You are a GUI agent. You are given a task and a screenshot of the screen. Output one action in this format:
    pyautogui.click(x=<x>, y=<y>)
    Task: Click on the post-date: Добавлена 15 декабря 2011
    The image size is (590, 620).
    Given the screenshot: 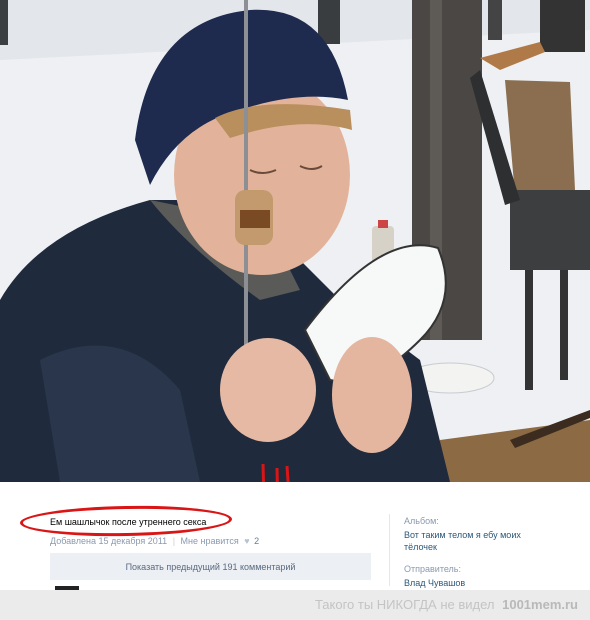 What is the action you would take?
    pyautogui.click(x=109, y=541)
    